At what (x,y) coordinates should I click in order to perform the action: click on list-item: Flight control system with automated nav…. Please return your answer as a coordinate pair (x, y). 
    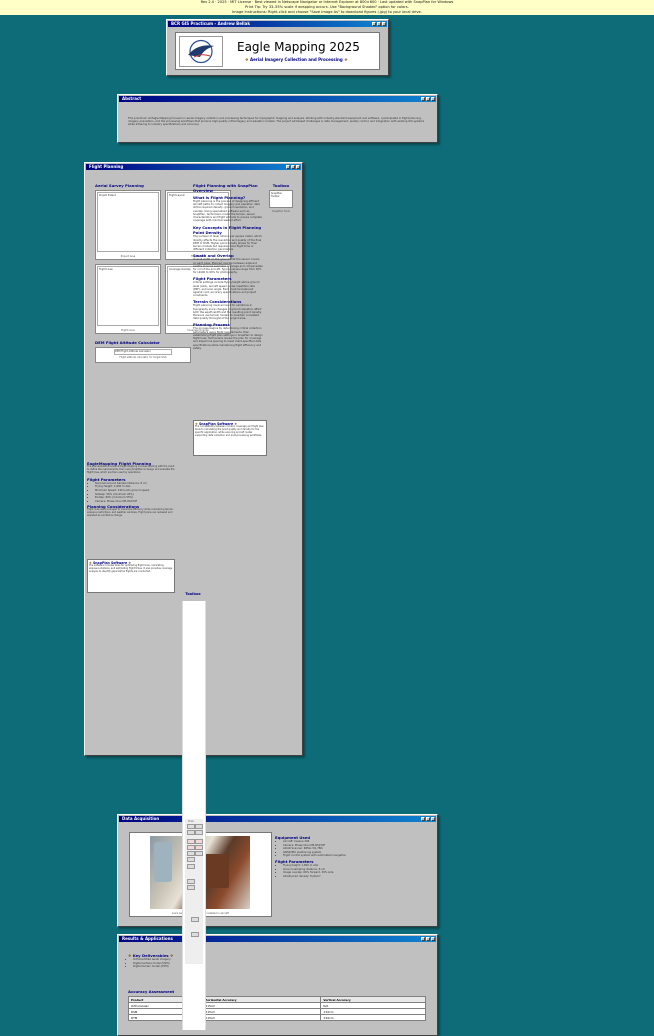
    Looking at the image, I should click on (356, 856).